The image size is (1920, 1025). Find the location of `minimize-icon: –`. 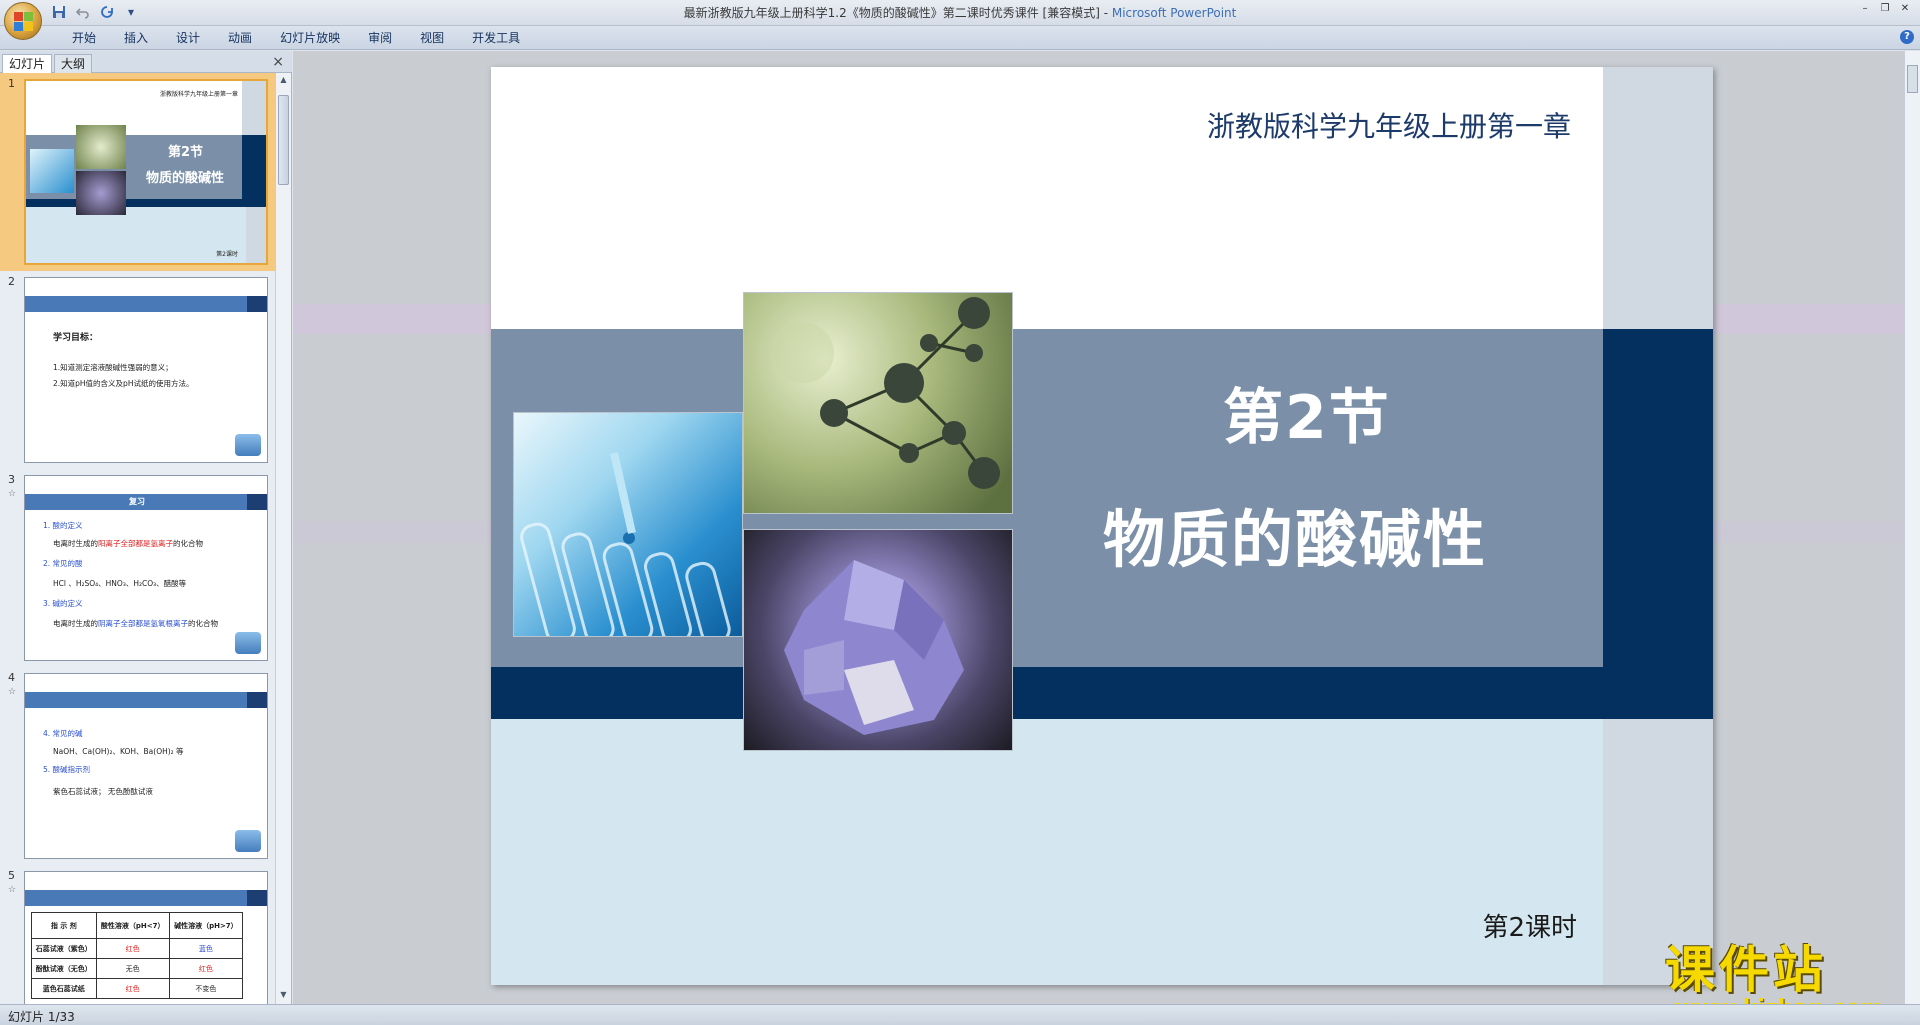

minimize-icon: – is located at coordinates (1865, 9).